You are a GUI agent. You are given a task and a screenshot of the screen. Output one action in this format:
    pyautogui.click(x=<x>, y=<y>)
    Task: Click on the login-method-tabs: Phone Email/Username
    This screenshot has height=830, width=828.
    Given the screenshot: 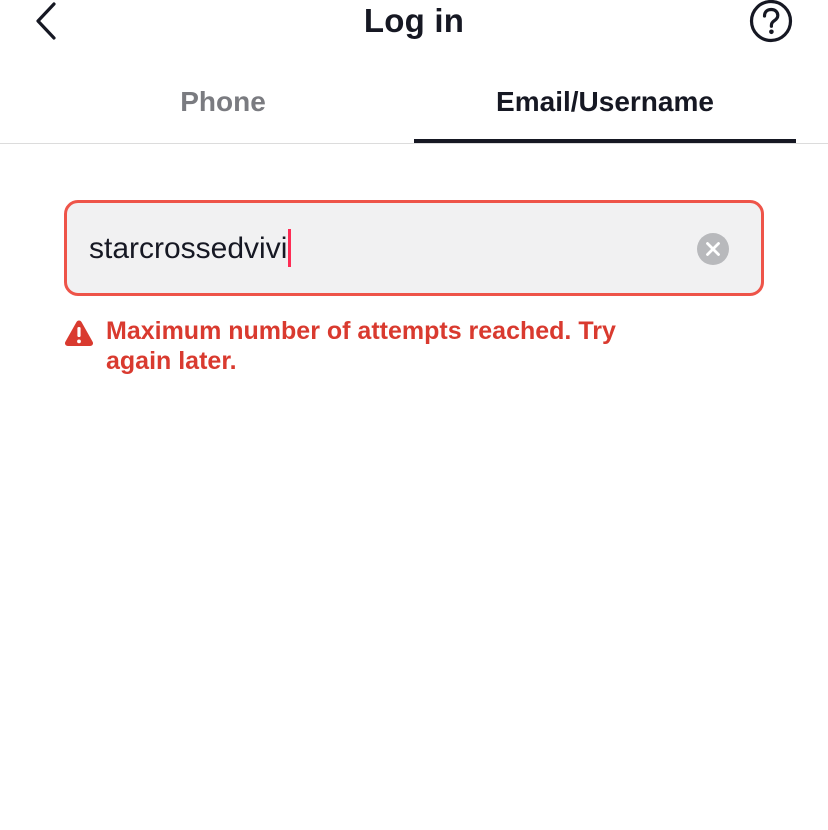 What is the action you would take?
    pyautogui.click(x=414, y=110)
    